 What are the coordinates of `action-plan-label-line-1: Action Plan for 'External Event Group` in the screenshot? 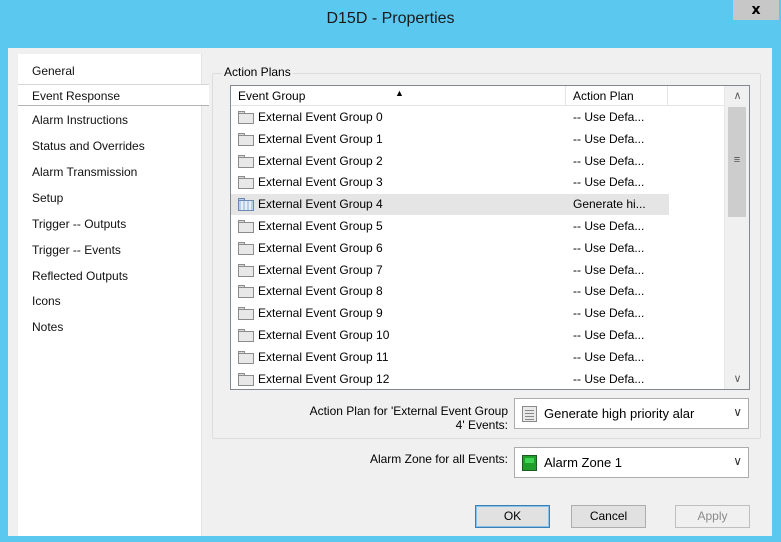 It's located at (408, 411).